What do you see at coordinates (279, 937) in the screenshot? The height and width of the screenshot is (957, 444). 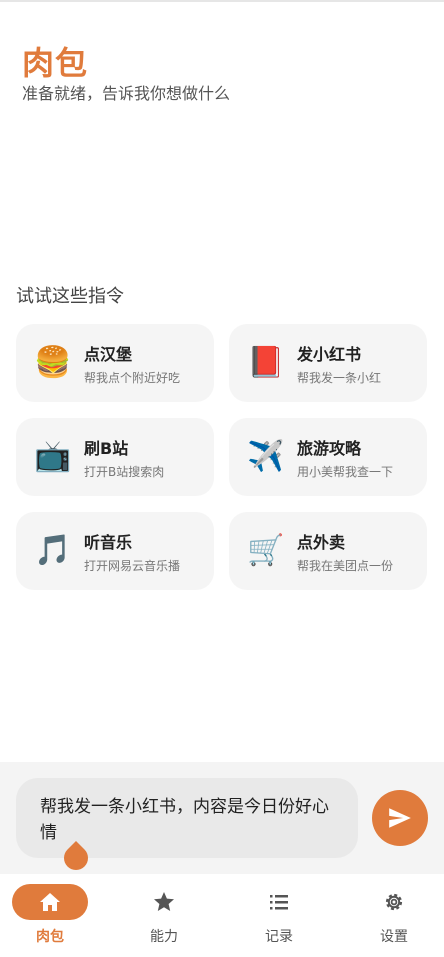 I see `nav-label: 记录` at bounding box center [279, 937].